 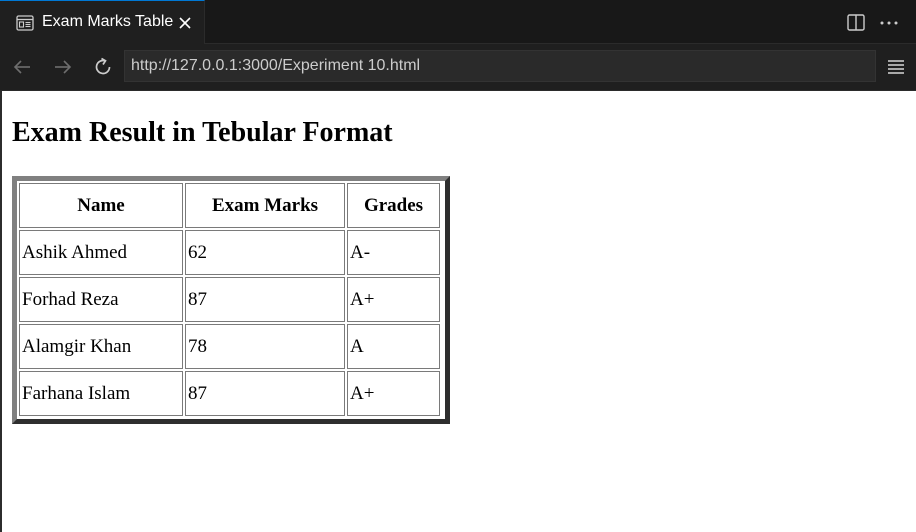 What do you see at coordinates (101, 299) in the screenshot?
I see `cell-name: Forhad Reza` at bounding box center [101, 299].